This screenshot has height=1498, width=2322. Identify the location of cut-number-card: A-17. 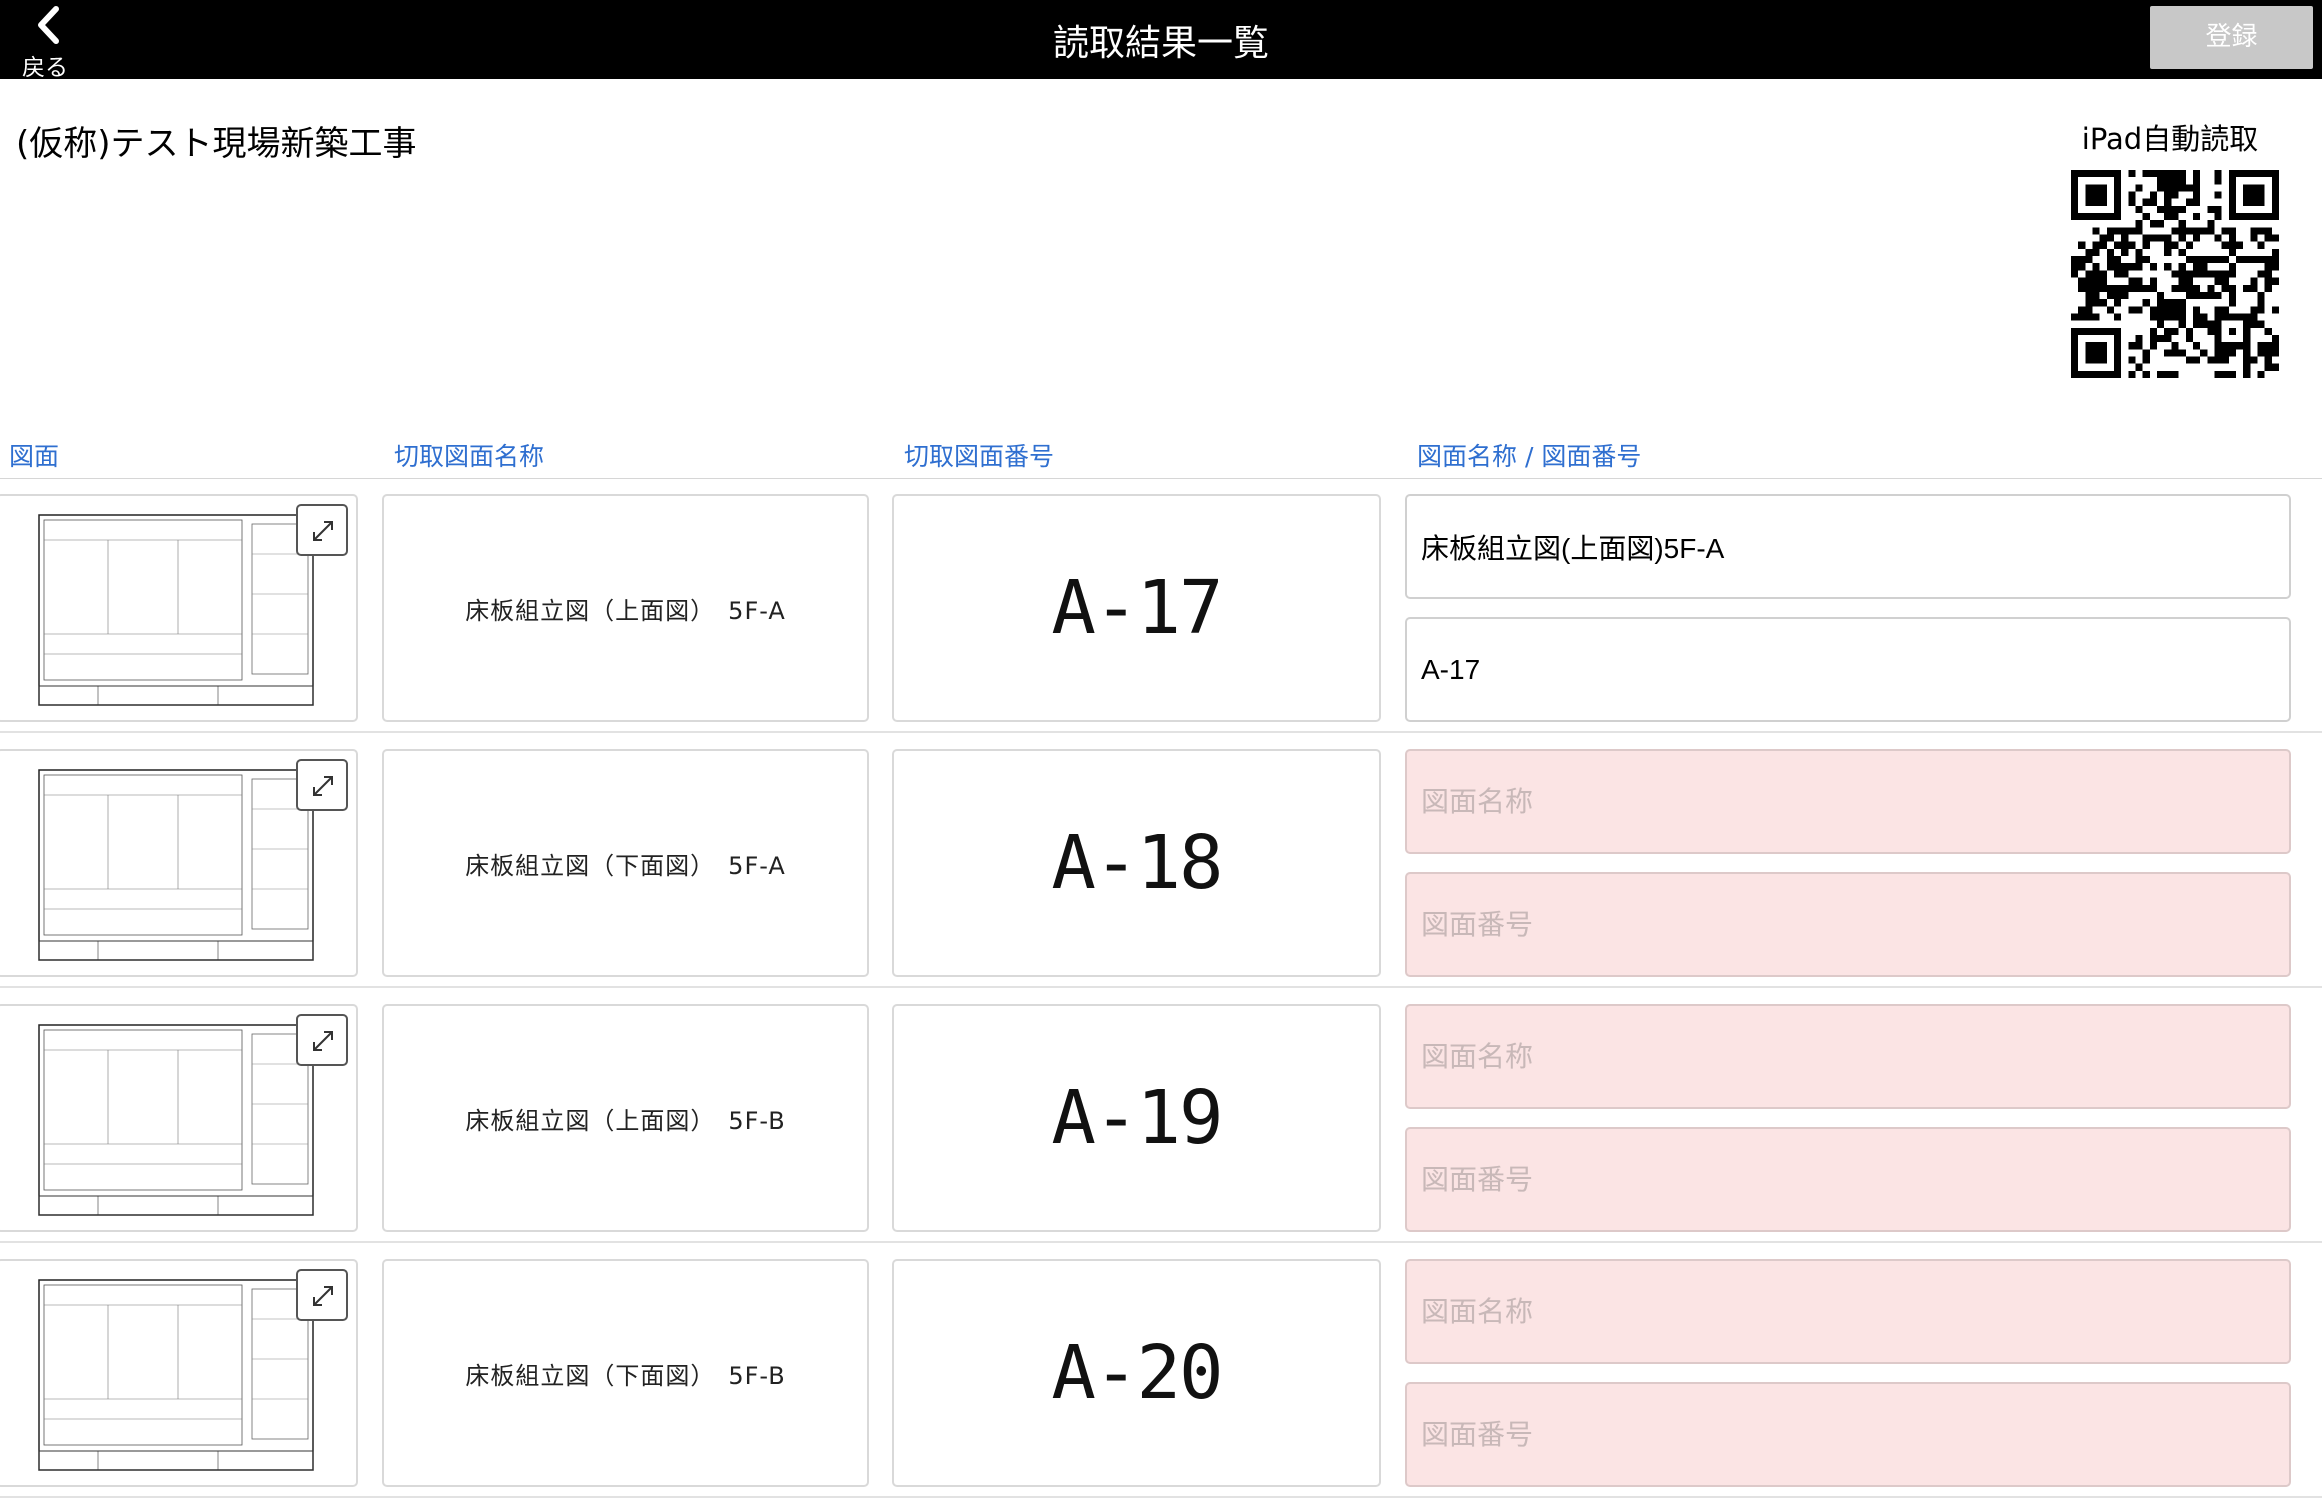
(1136, 608).